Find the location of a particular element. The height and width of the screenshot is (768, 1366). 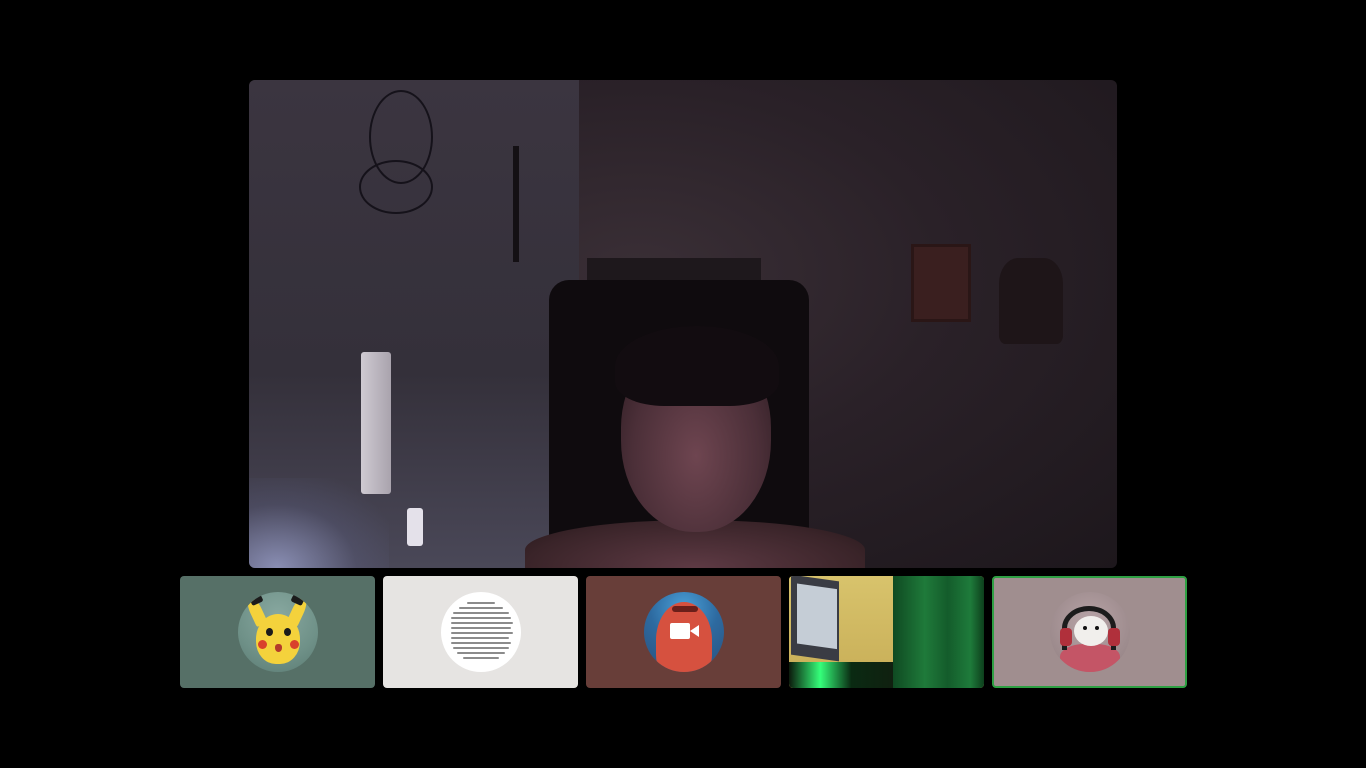

video-cable is located at coordinates (401, 137).